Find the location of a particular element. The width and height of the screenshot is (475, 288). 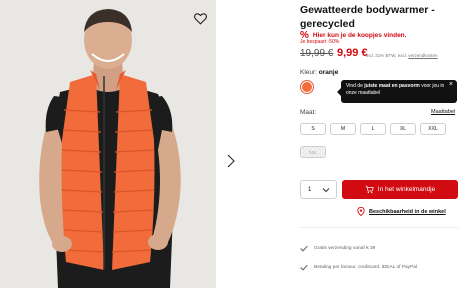

promo-text: Hier kun je de koopjes vinden. is located at coordinates (359, 35).